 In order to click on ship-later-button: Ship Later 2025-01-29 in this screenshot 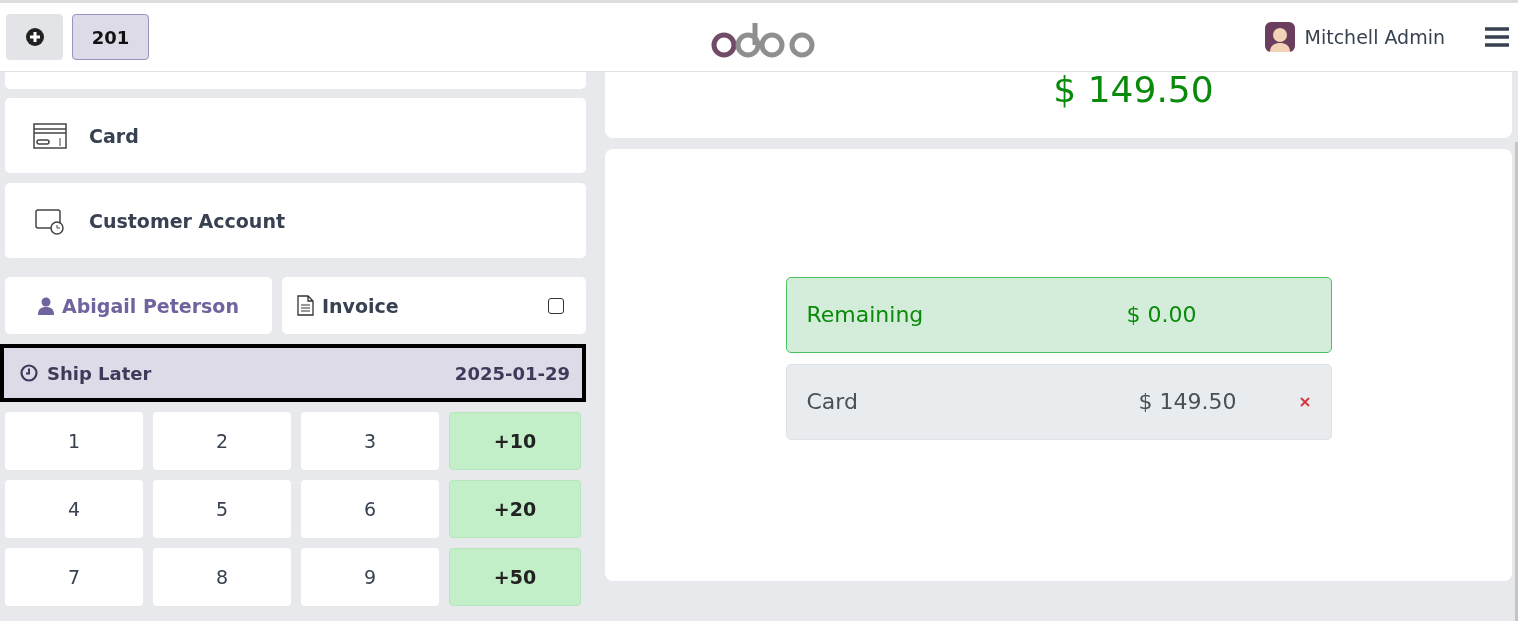, I will do `click(293, 373)`.